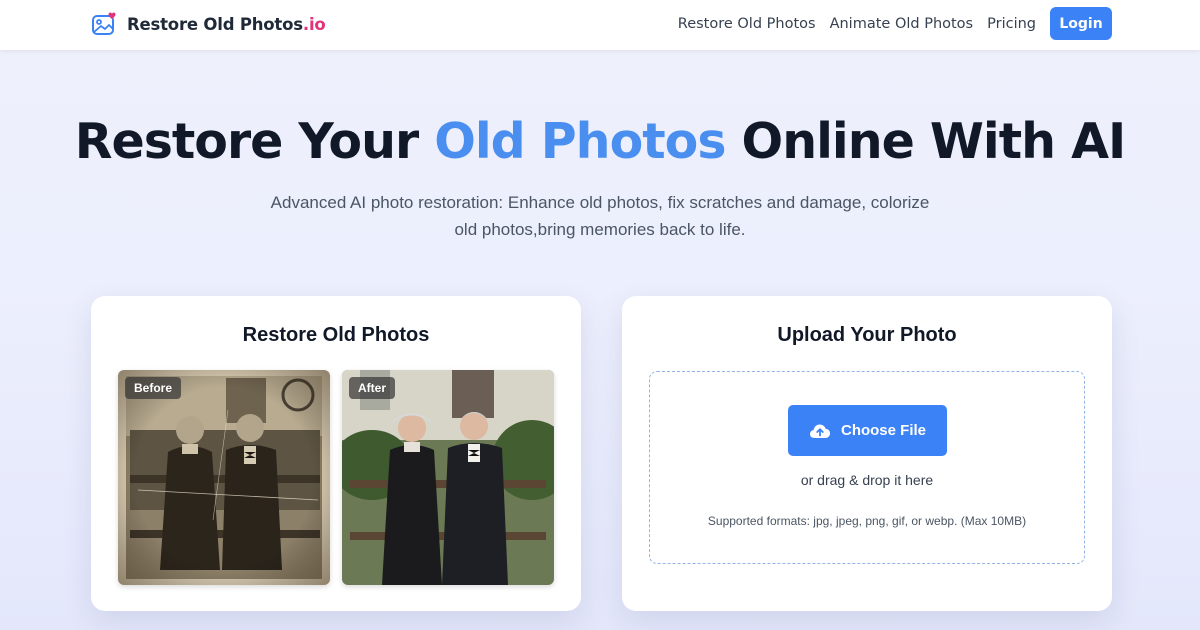  I want to click on after-photo-image, so click(448, 477).